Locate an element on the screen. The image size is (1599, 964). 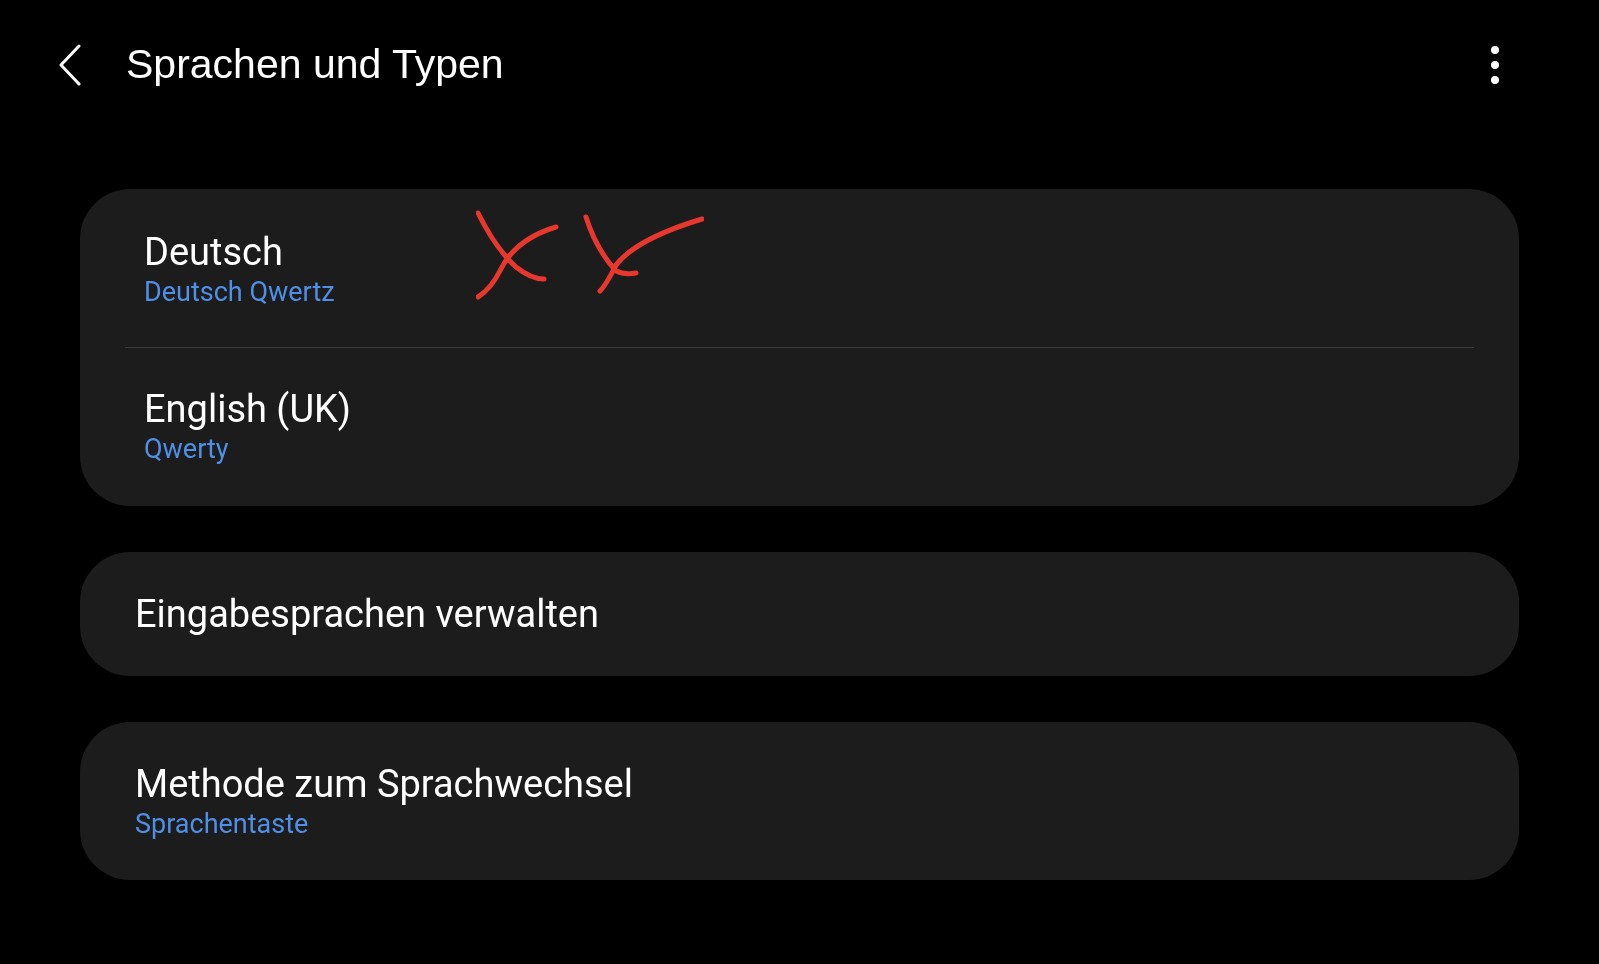
item-subtitle: Qwerty is located at coordinates (187, 449).